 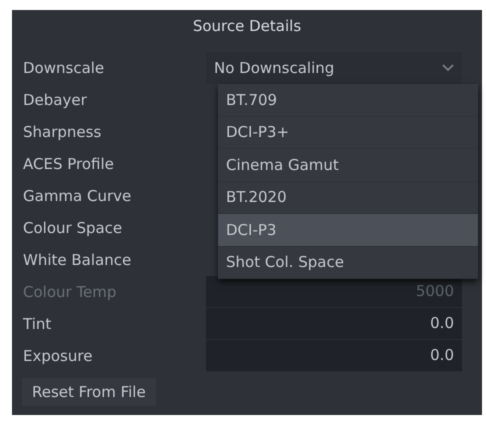 I want to click on menu-item: Cinema Gamut, so click(x=348, y=165).